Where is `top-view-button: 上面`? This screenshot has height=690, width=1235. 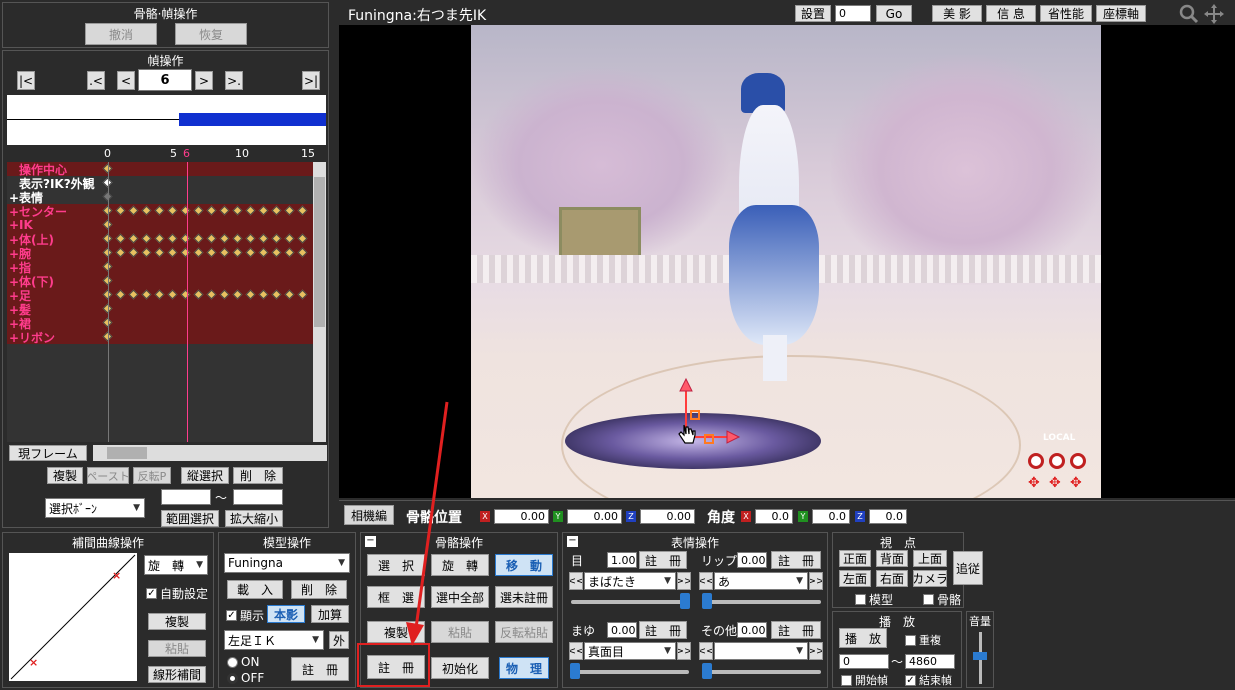
top-view-button: 上面 is located at coordinates (930, 558).